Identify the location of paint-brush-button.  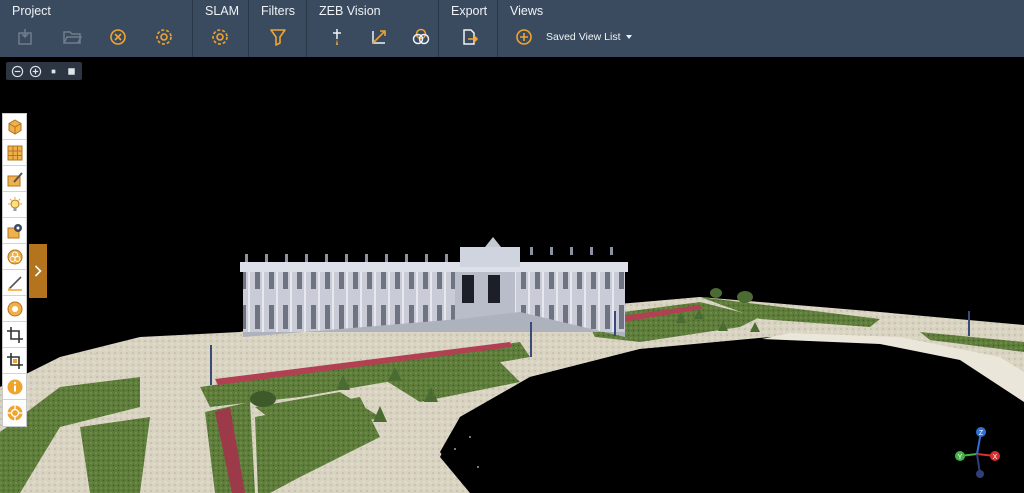
(14, 179).